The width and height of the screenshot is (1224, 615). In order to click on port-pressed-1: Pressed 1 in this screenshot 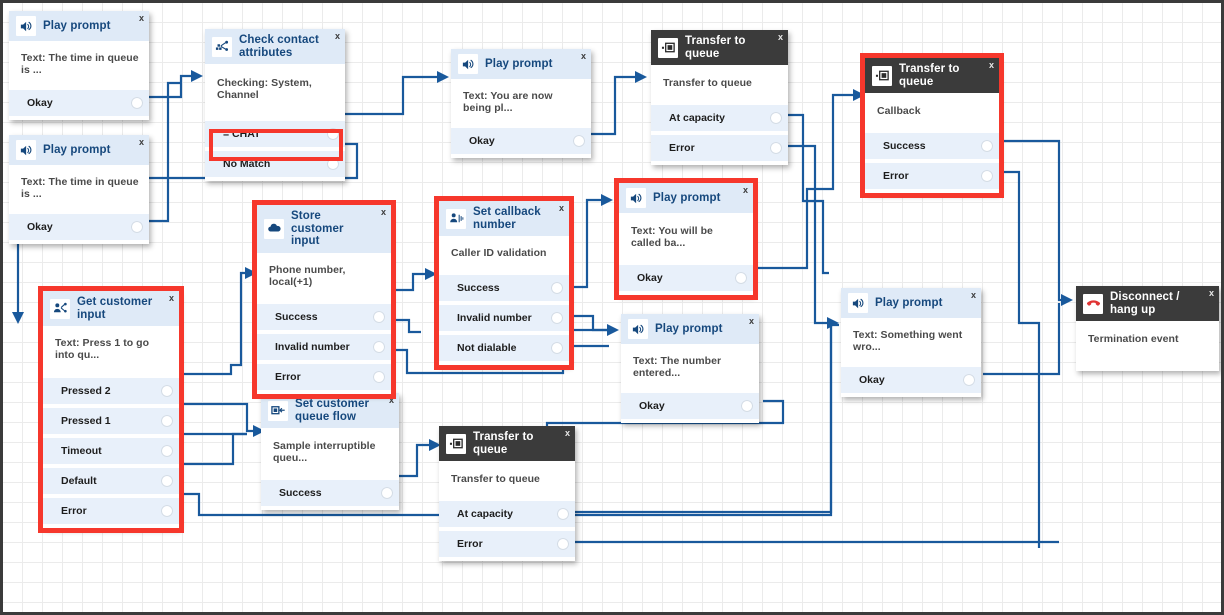, I will do `click(111, 421)`.